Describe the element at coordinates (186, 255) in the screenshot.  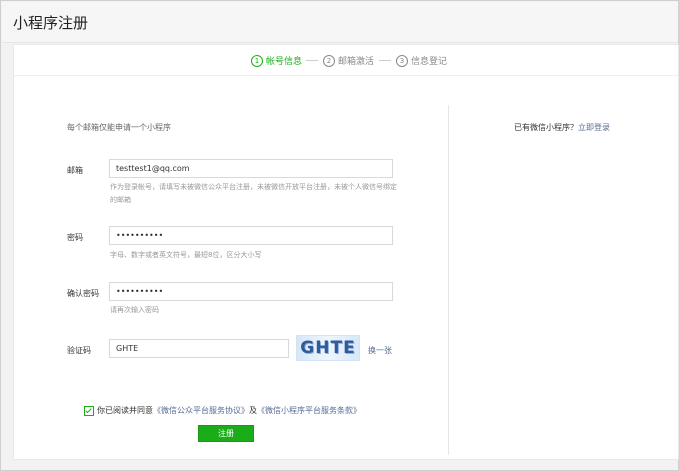
I see `password-hint: 字母、数字或者英文符号，最短8位，区分大小写` at that location.